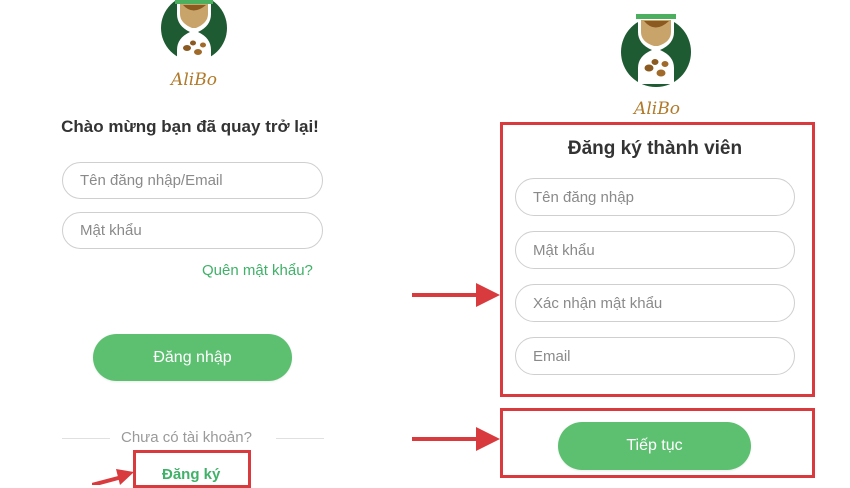 The image size is (850, 488). Describe the element at coordinates (190, 126) in the screenshot. I see `page-title: Chào mừng bạn đã quay trở lại!` at that location.